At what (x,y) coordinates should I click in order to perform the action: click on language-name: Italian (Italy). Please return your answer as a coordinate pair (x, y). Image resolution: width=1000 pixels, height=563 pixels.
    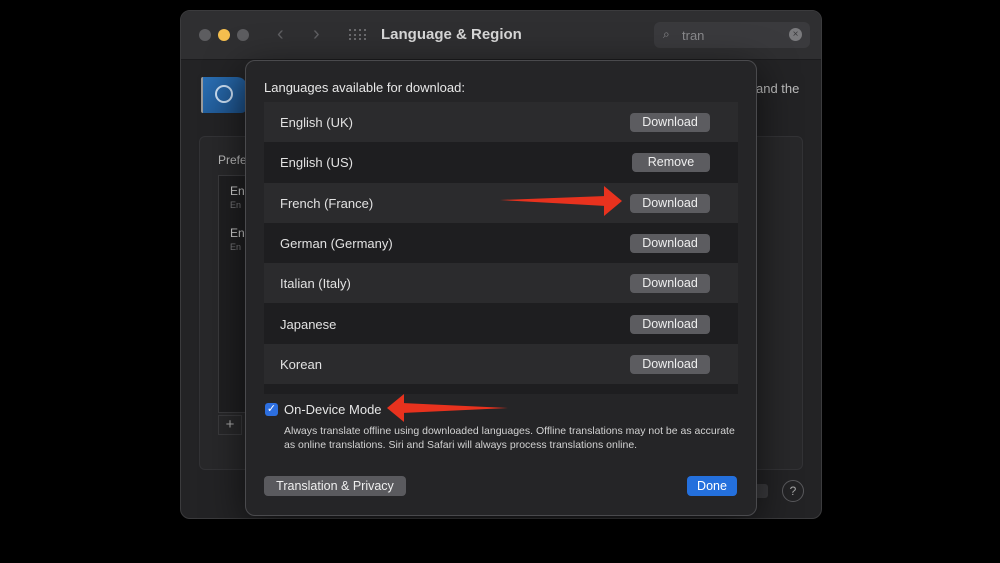
    Looking at the image, I should click on (315, 283).